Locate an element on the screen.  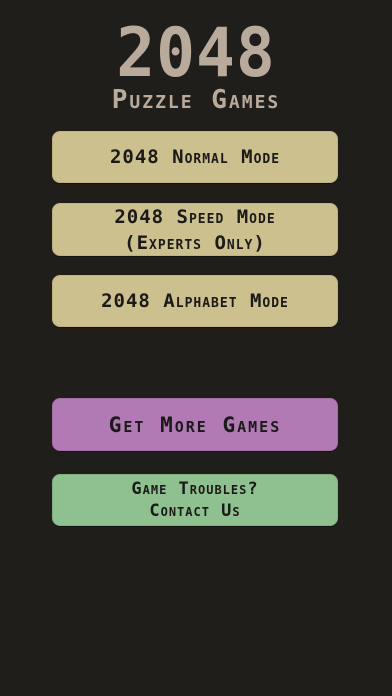
normal-mode-label: 2048 Normal Mode is located at coordinates (195, 157).